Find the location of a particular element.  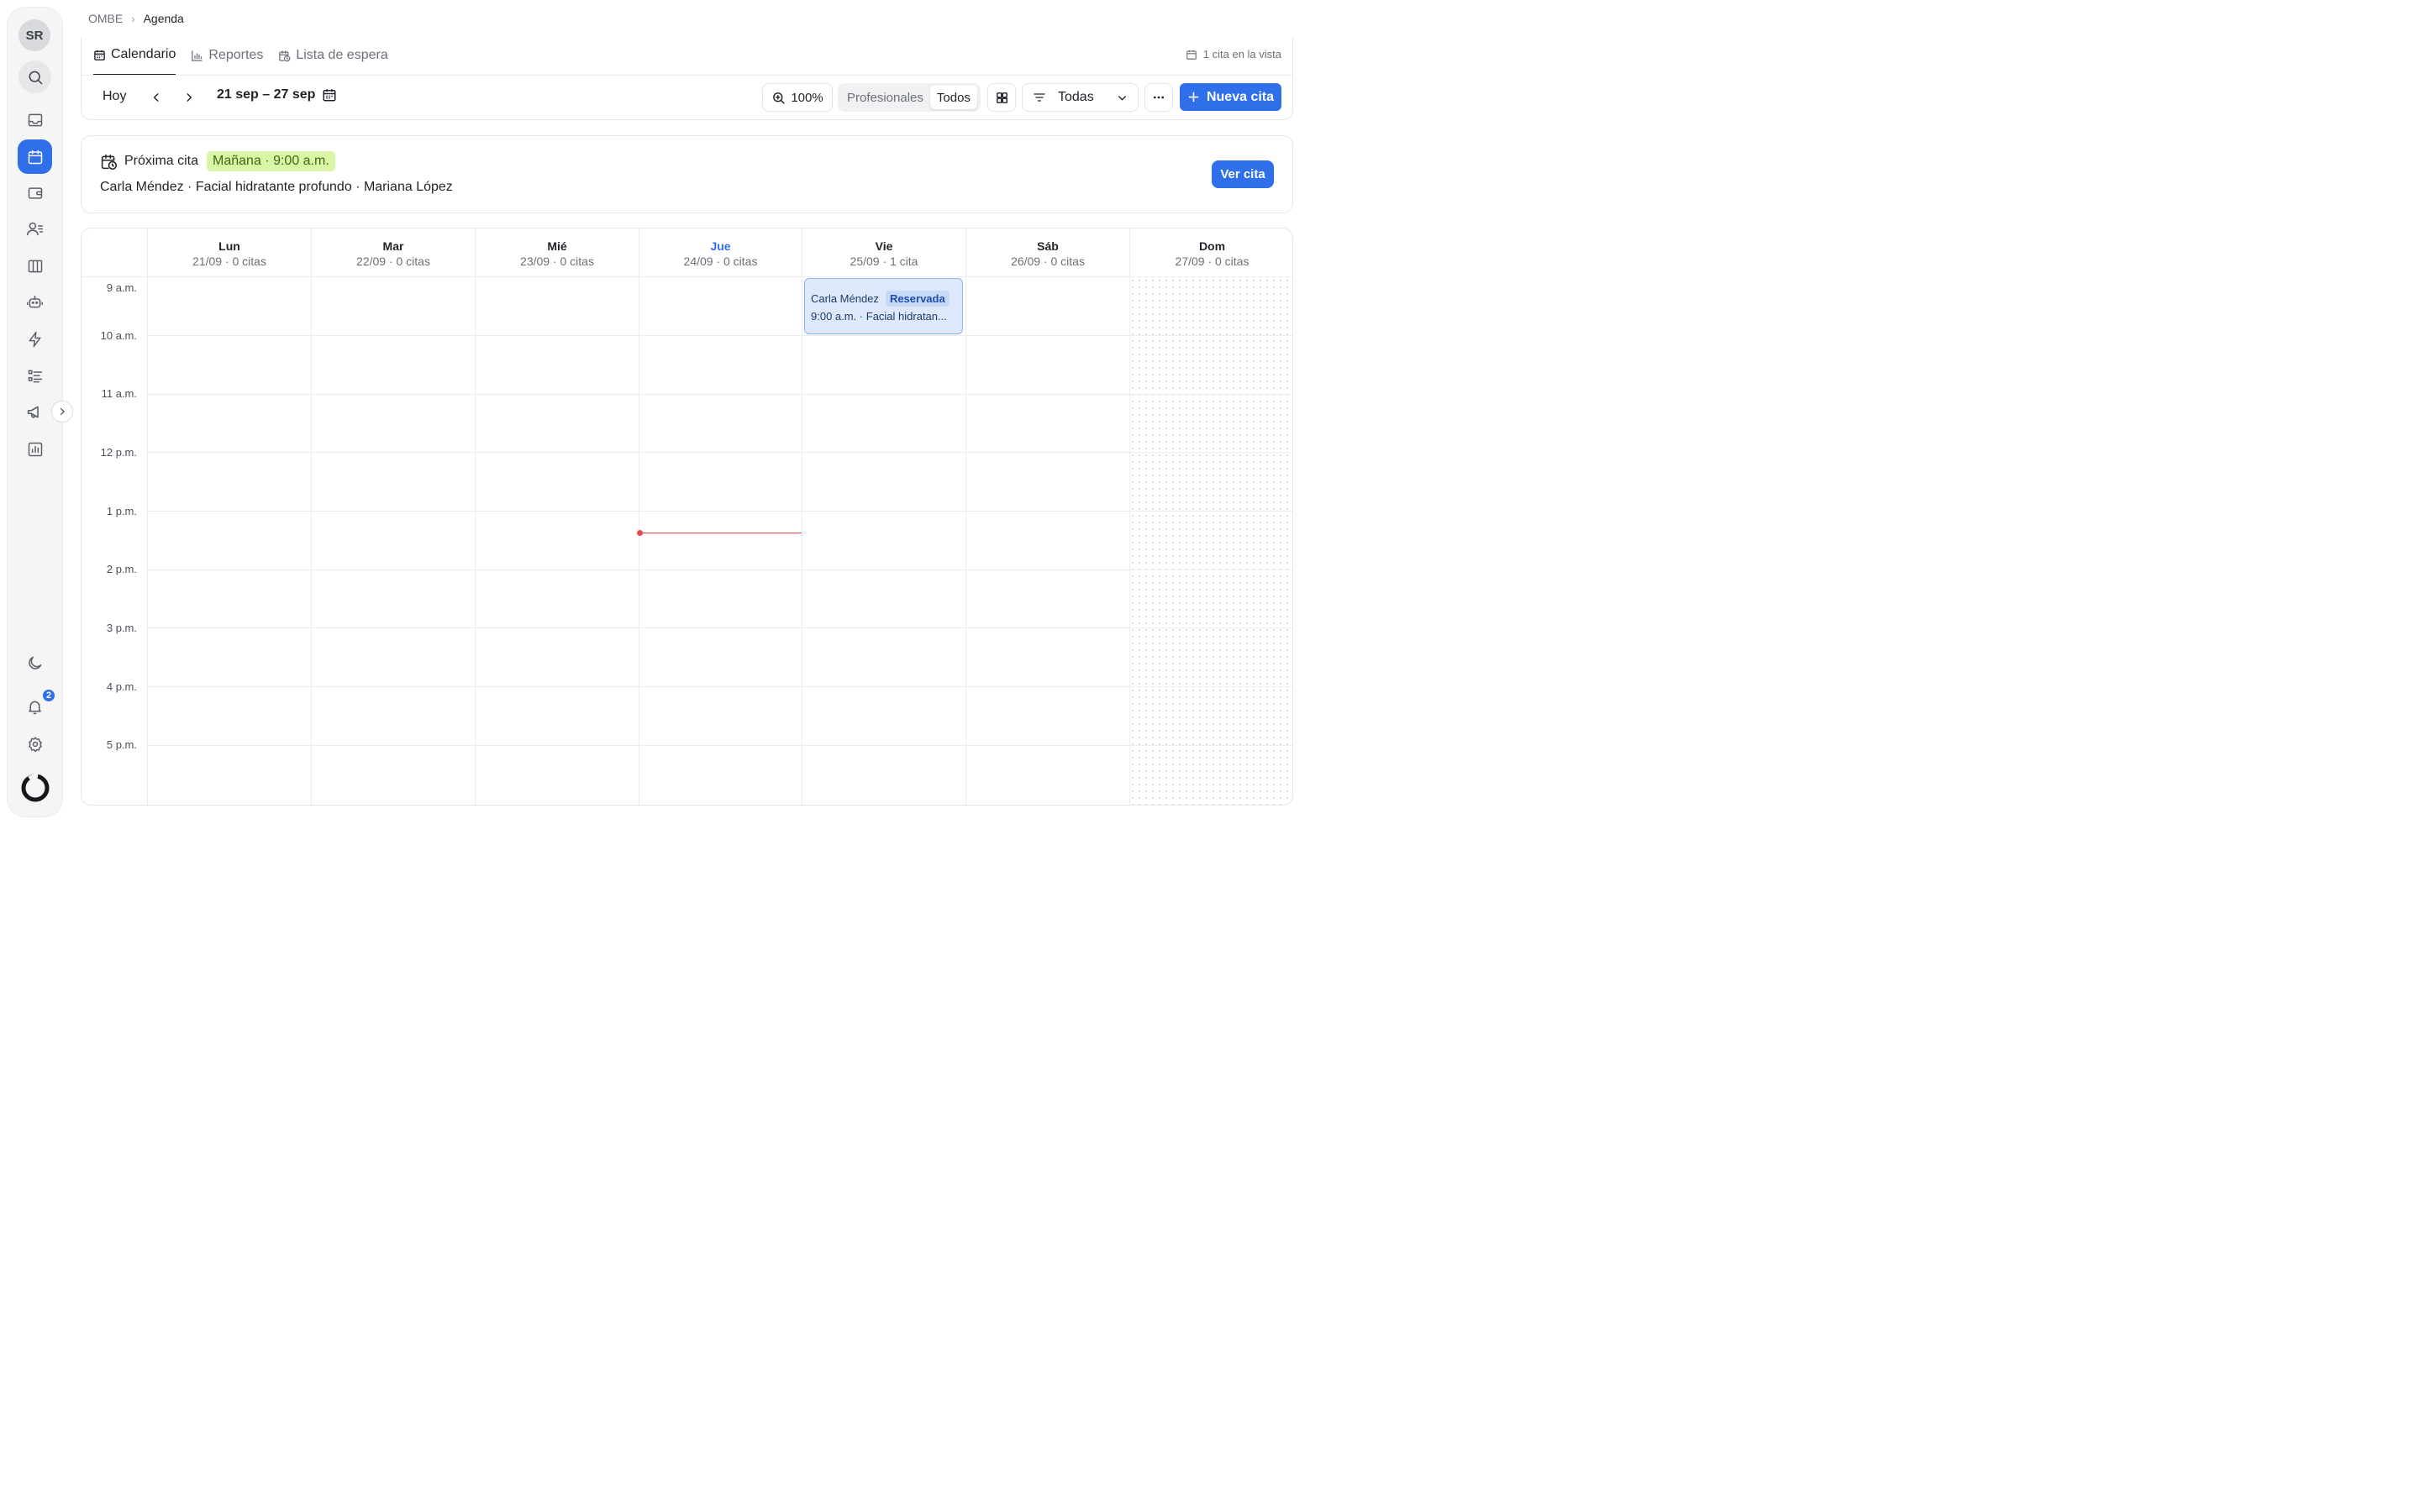

next-appointment-header: Próxima cita Mañana · 9:00 a.m. is located at coordinates (218, 161).